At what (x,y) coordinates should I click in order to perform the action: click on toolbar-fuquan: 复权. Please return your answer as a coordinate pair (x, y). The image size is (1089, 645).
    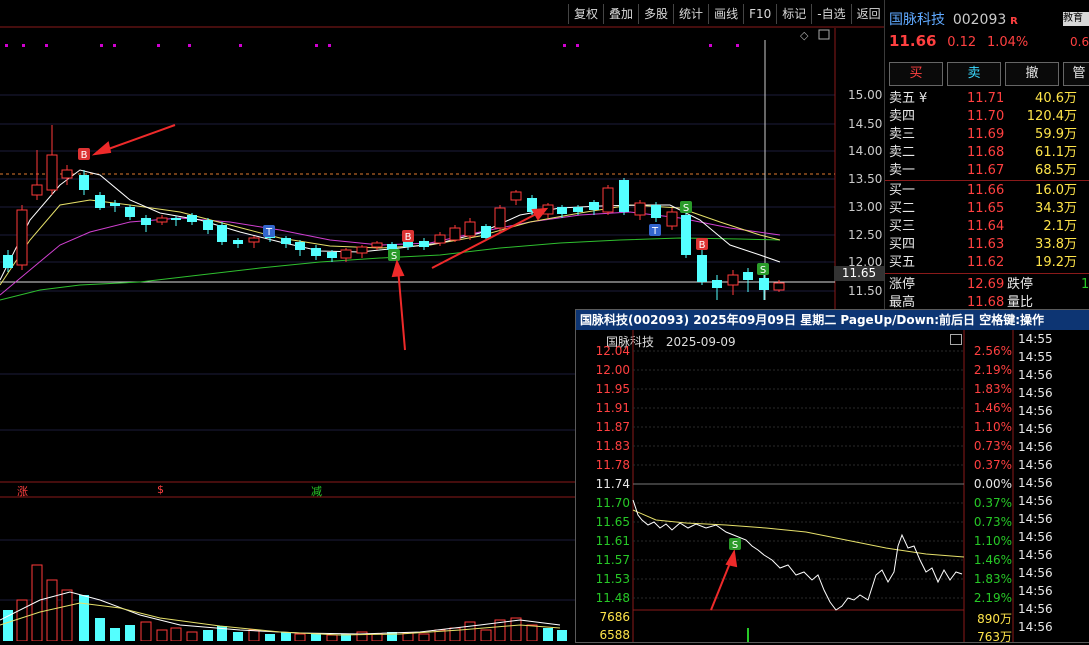
    Looking at the image, I should click on (585, 14).